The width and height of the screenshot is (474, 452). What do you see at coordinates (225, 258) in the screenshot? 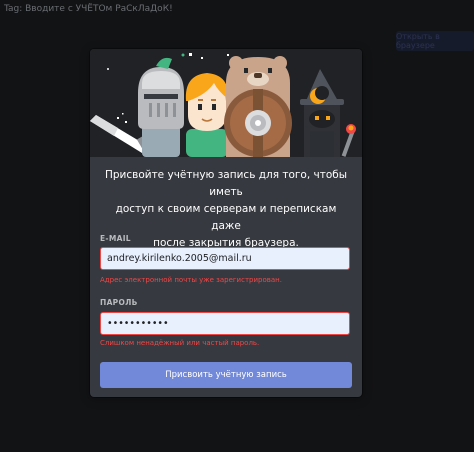
I see `email-field` at bounding box center [225, 258].